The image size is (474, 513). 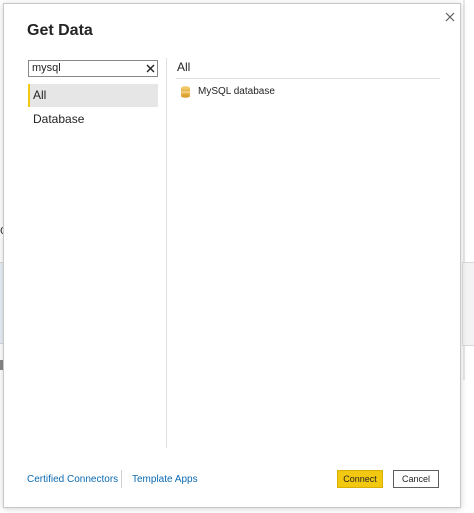 What do you see at coordinates (236, 91) in the screenshot?
I see `connector-label: MySQL database` at bounding box center [236, 91].